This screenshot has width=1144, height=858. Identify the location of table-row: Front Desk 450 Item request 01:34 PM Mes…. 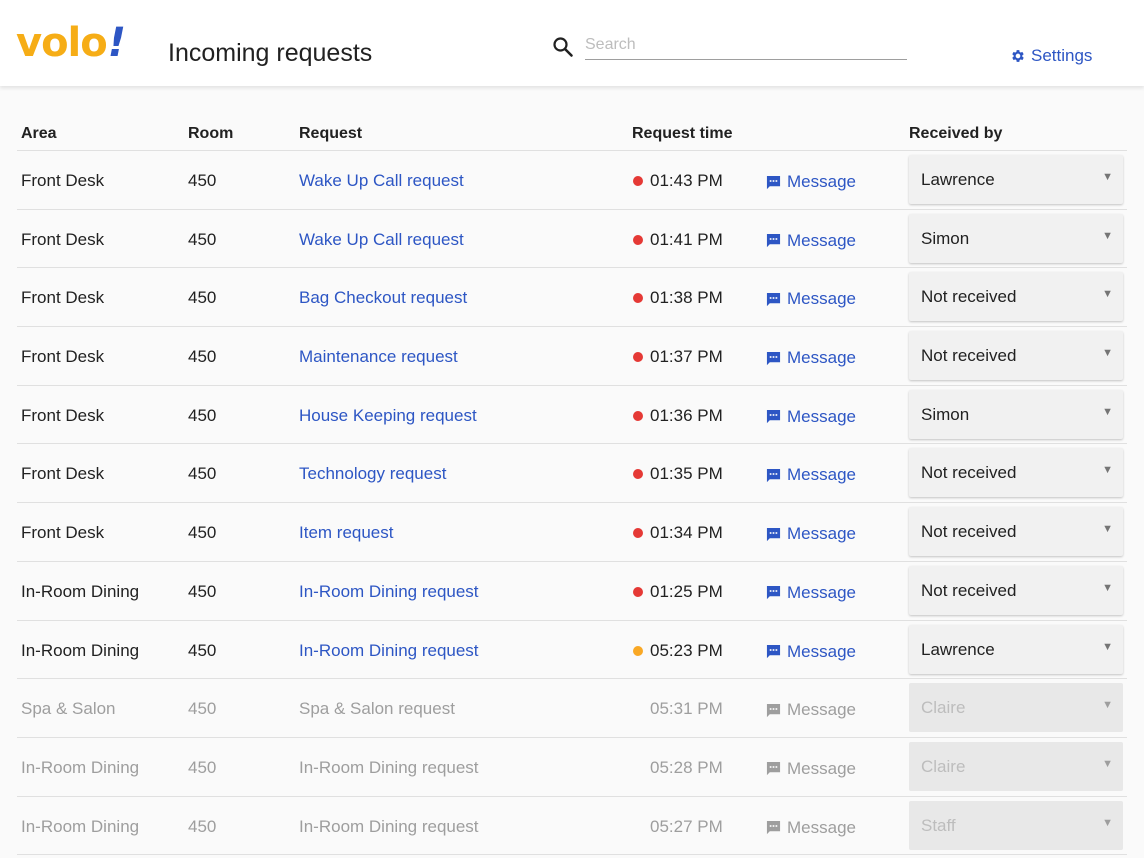
(572, 532).